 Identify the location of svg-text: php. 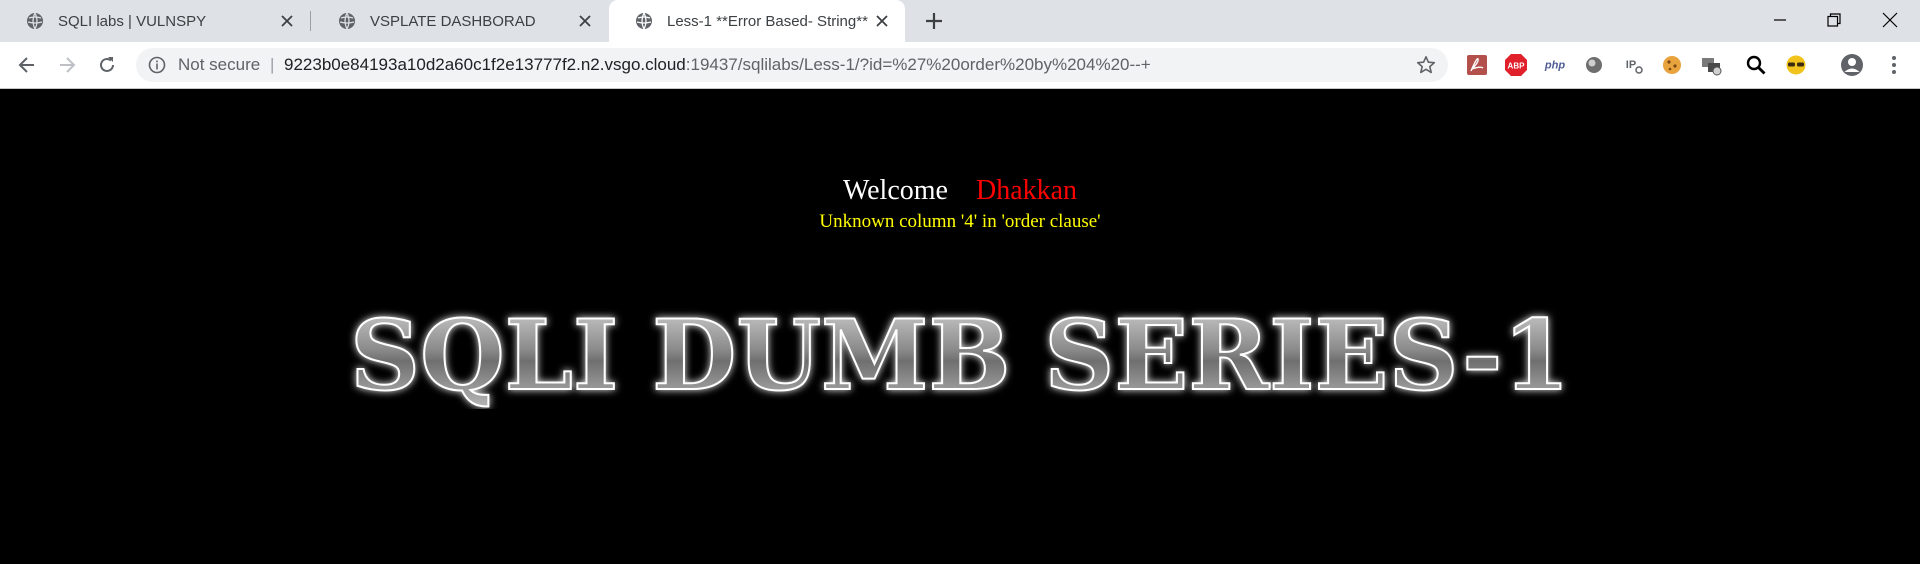
(1555, 66).